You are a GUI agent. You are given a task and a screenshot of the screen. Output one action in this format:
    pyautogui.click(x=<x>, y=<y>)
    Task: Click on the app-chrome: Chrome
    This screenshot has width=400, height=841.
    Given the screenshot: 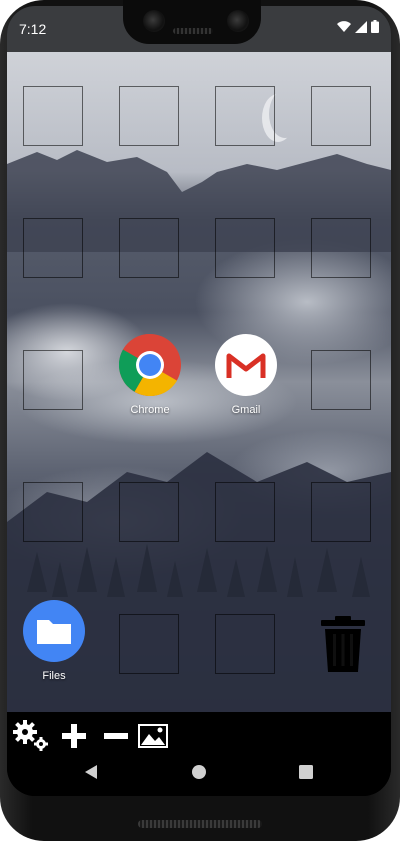 What is the action you would take?
    pyautogui.click(x=150, y=374)
    